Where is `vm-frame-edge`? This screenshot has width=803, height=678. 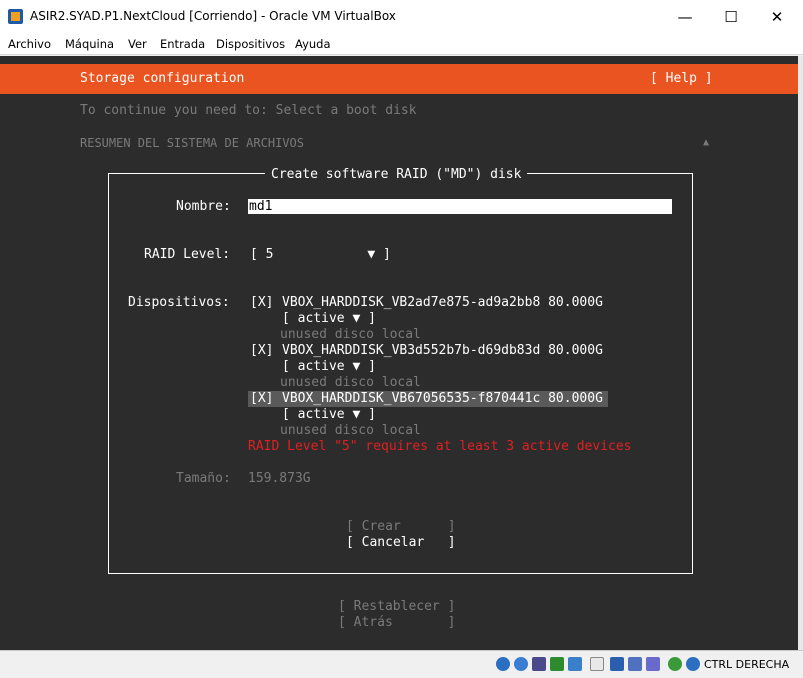
vm-frame-edge is located at coordinates (800, 353).